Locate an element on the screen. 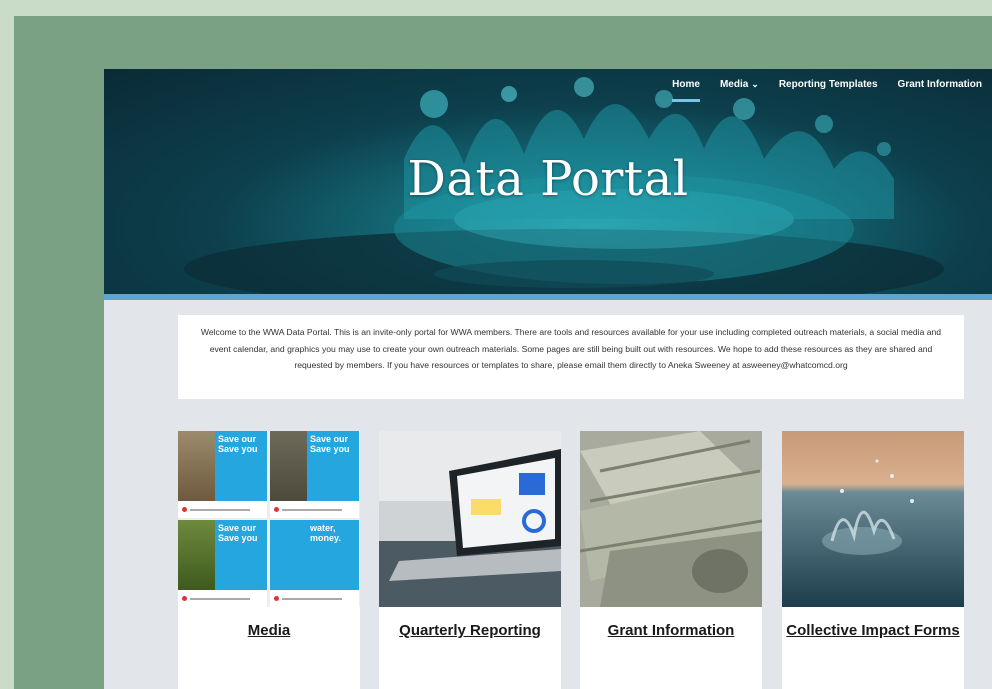 This screenshot has height=689, width=992. card-quarterly-reporting: Quarterly Reporting is located at coordinates (470, 560).